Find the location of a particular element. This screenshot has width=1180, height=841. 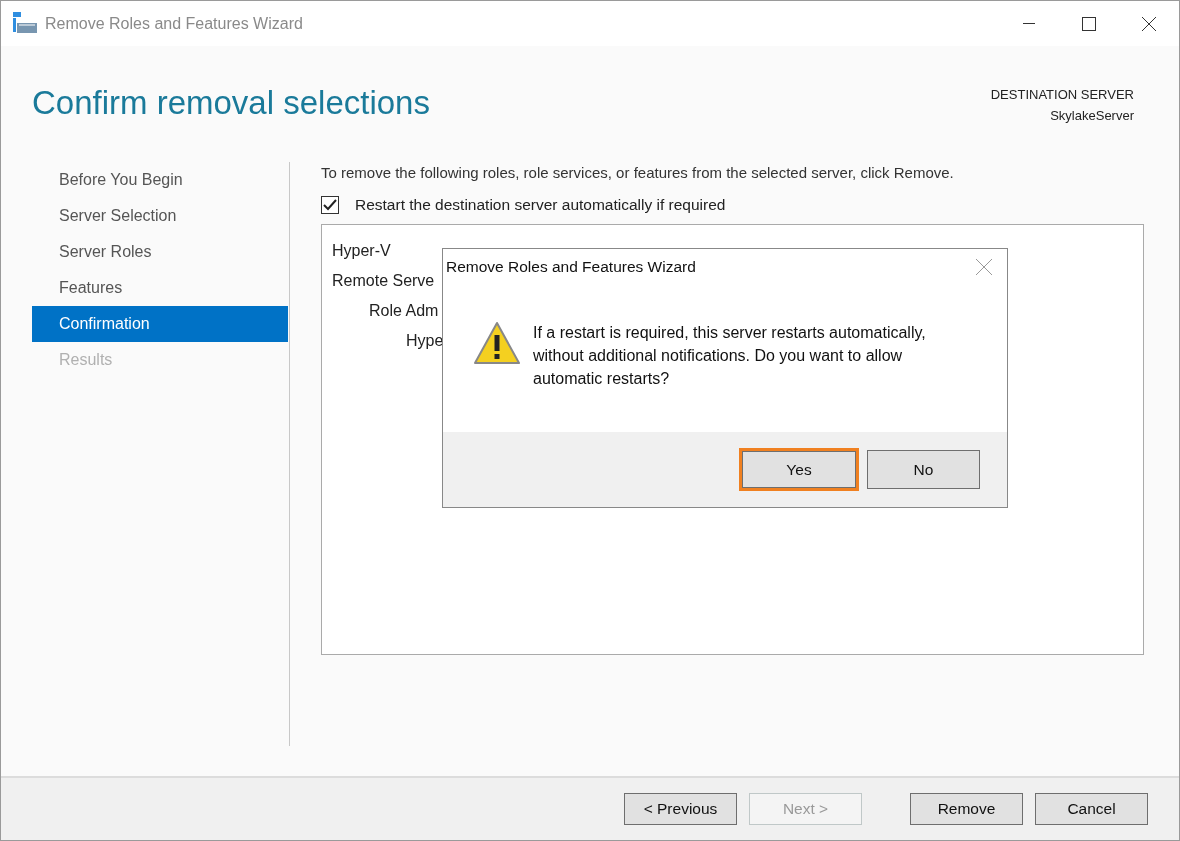

wizard-button: Remove is located at coordinates (966, 809).